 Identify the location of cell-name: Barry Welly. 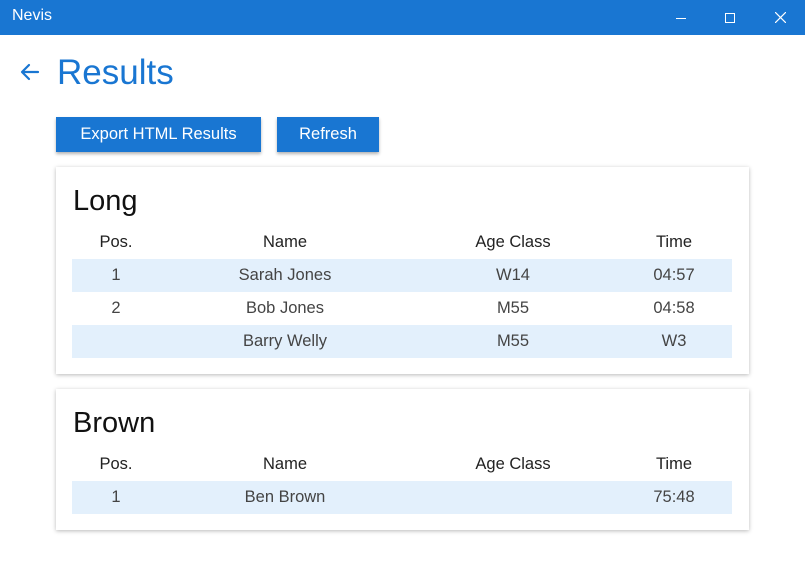
(285, 341).